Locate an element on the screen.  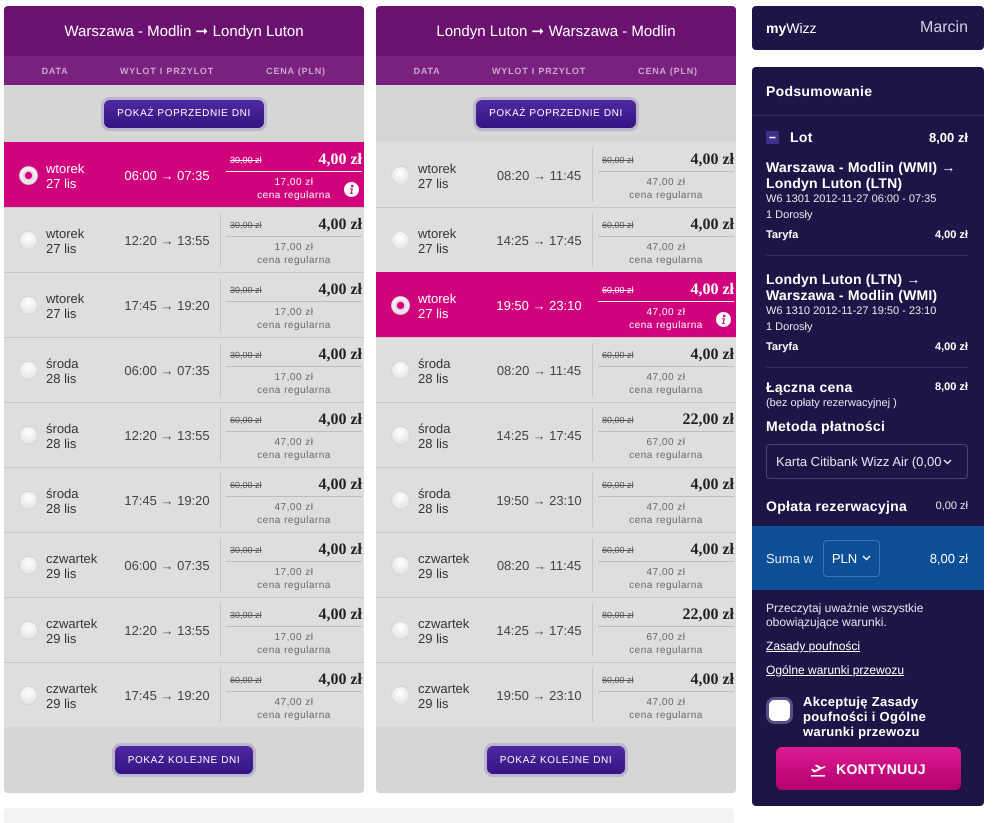
regular-price: 17,00 zł is located at coordinates (294, 637).